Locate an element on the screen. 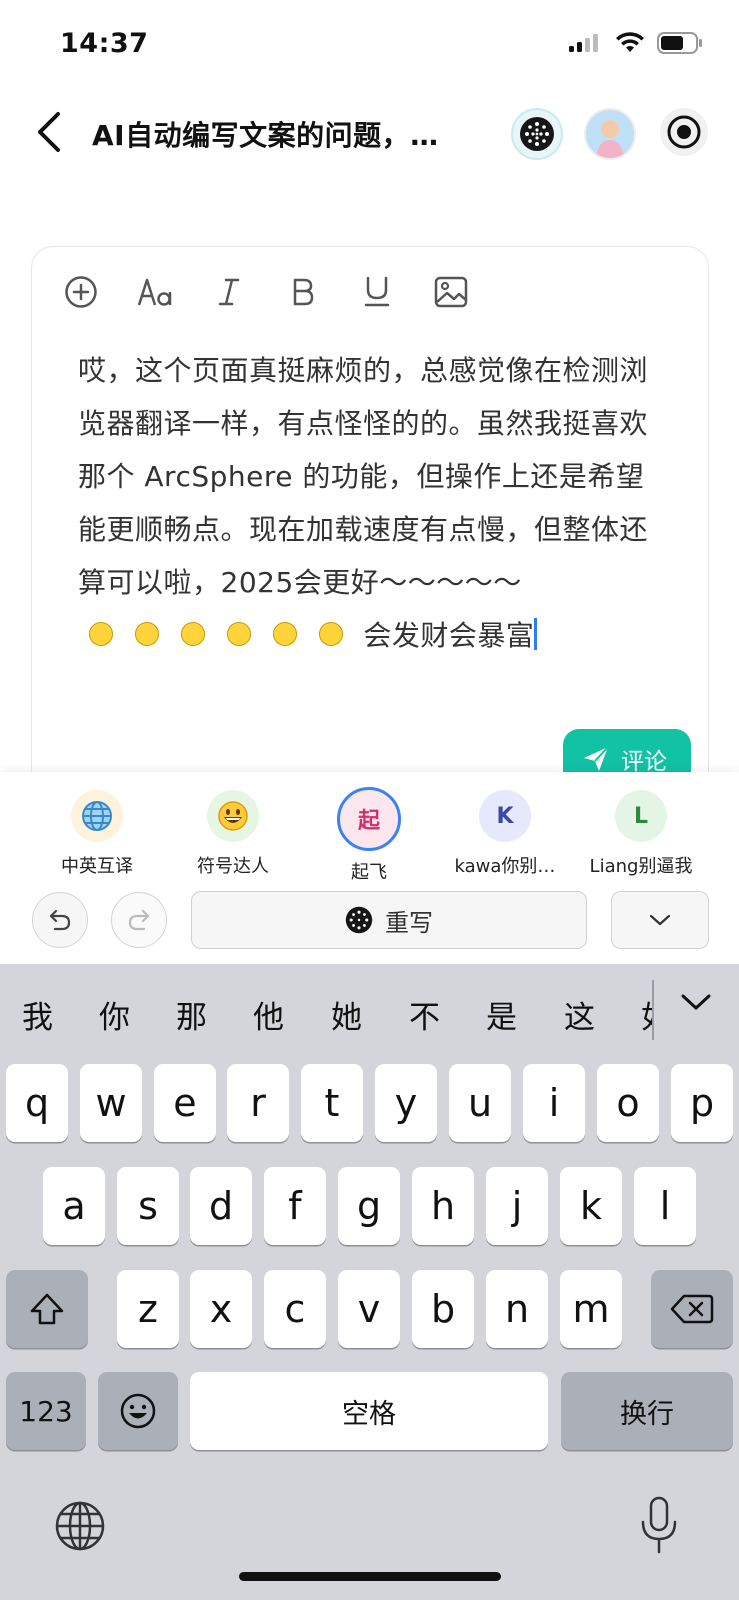 The width and height of the screenshot is (739, 1600). status-icons is located at coordinates (636, 43).